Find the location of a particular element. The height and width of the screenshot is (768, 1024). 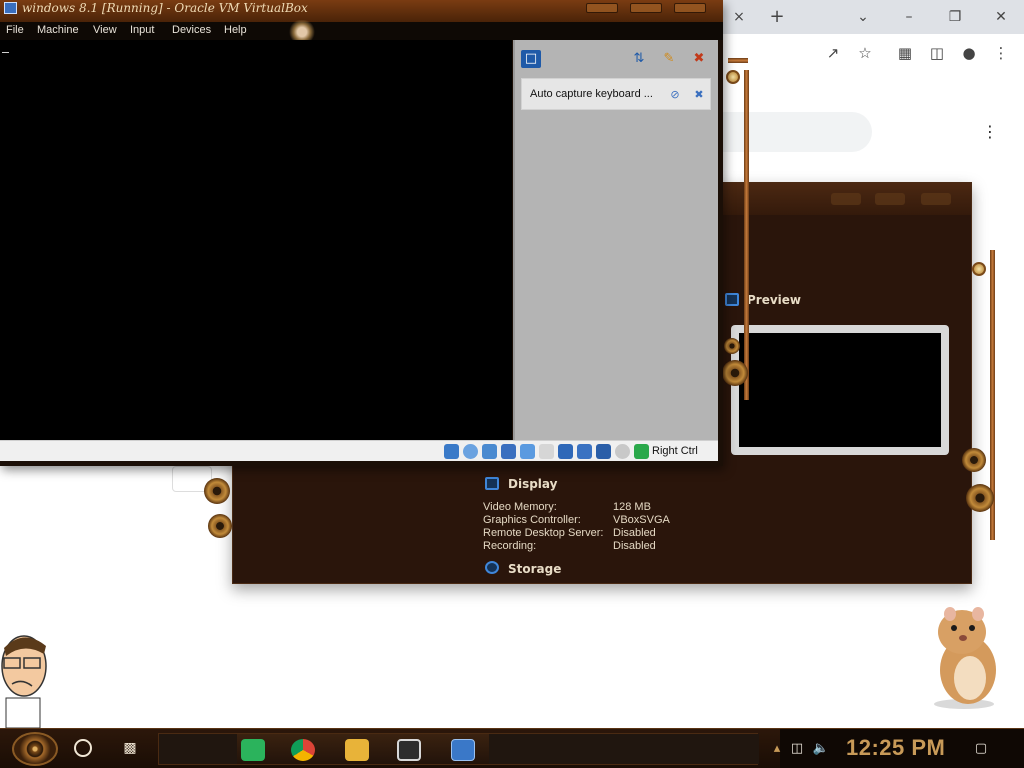

host-key-label: Right Ctrl is located at coordinates (675, 451).